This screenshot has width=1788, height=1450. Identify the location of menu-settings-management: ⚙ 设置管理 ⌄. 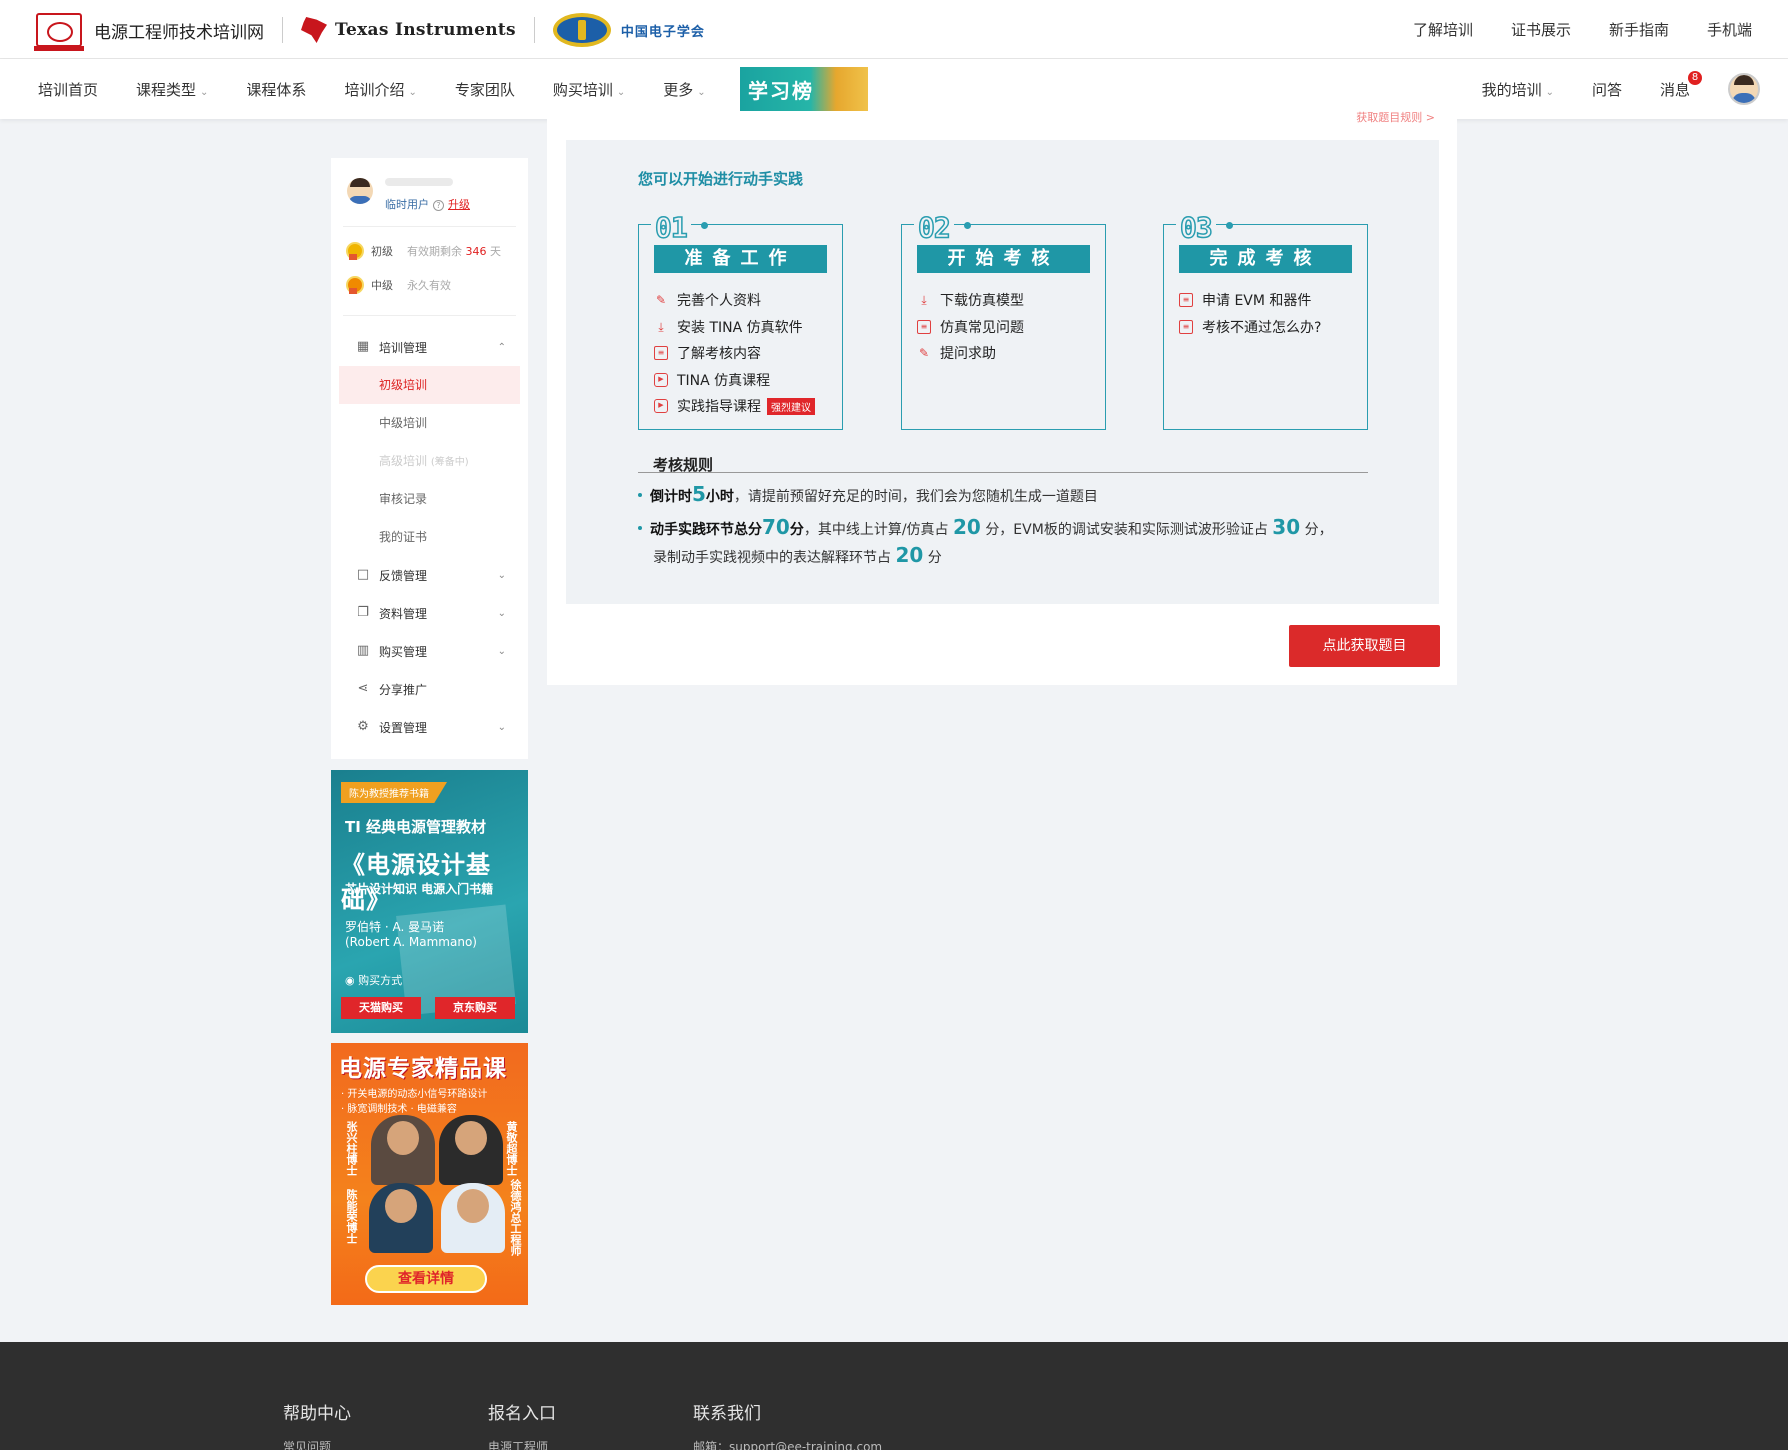
(429, 727).